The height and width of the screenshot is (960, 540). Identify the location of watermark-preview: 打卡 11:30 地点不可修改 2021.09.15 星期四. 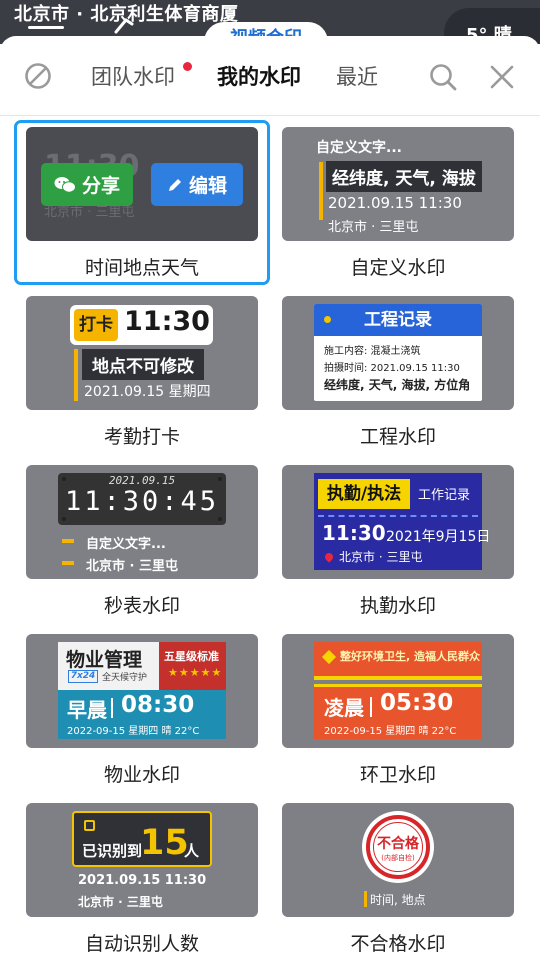
(142, 353).